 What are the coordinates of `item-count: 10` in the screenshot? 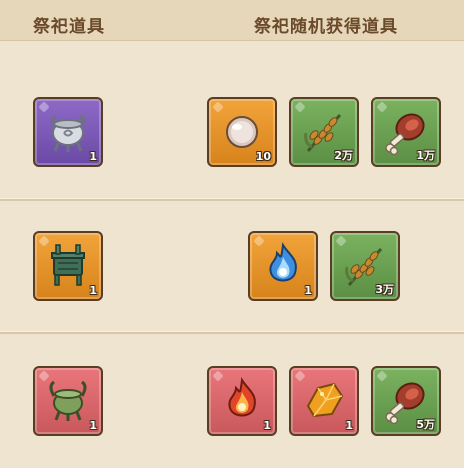 It's located at (263, 156).